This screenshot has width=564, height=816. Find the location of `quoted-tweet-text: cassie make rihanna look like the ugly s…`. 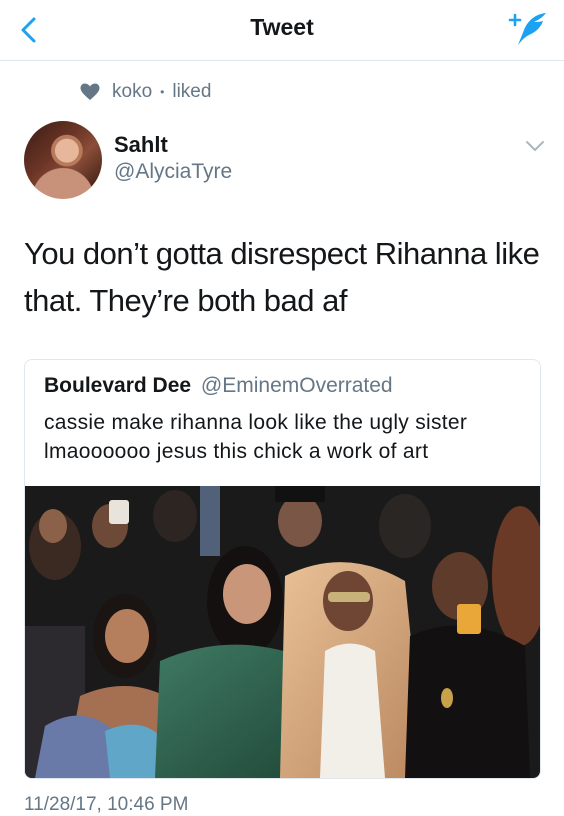

quoted-tweet-text: cassie make rihanna look like the ugly s… is located at coordinates (256, 437).